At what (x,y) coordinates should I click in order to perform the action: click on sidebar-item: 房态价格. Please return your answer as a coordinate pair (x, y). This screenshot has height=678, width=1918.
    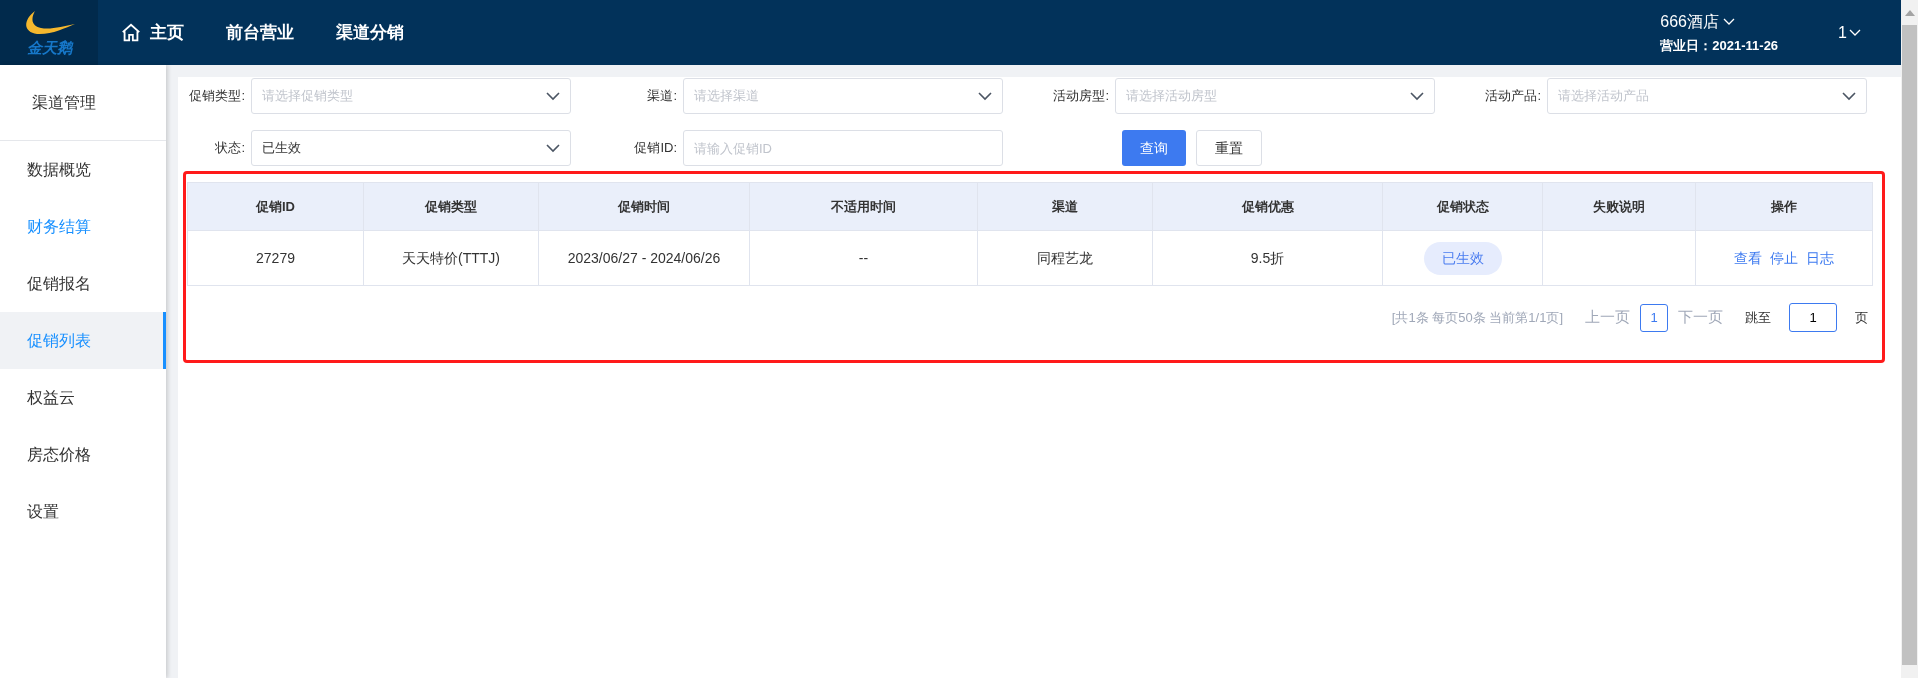
    Looking at the image, I should click on (83, 454).